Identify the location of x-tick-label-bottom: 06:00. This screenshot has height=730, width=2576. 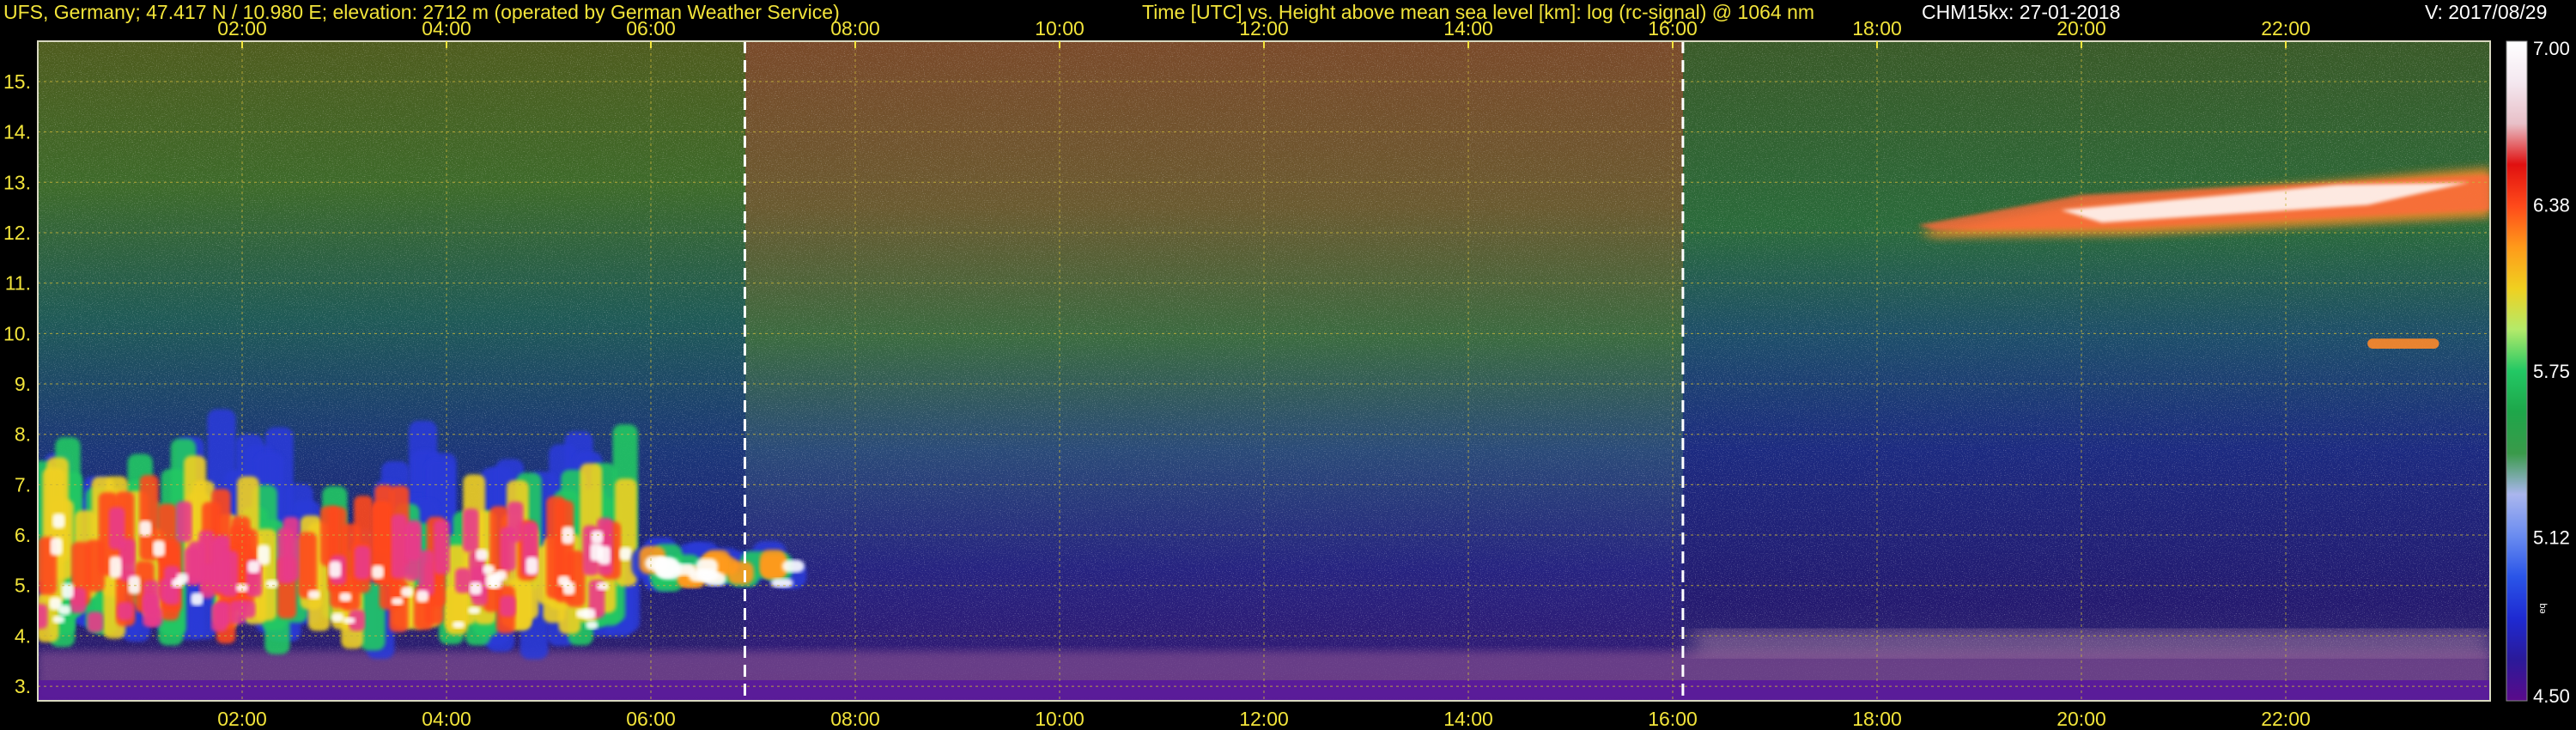
(651, 719).